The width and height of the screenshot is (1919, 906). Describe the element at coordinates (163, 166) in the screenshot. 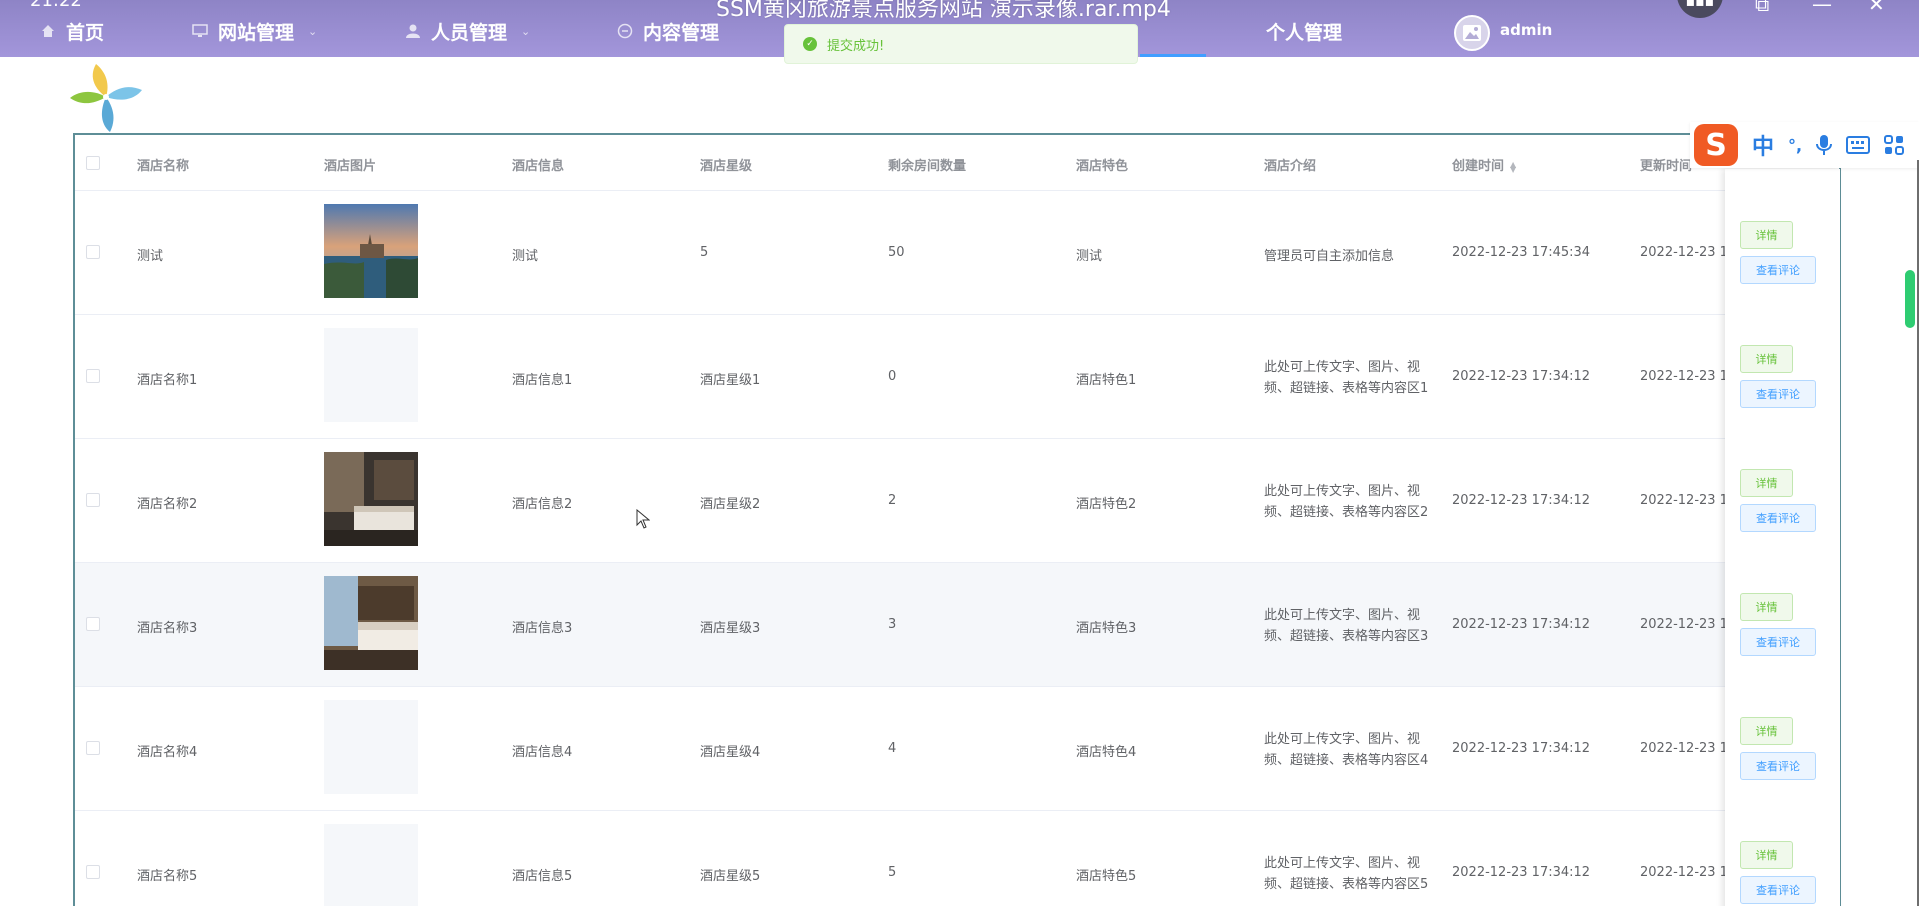

I see `col-header-name: 酒店名称` at that location.